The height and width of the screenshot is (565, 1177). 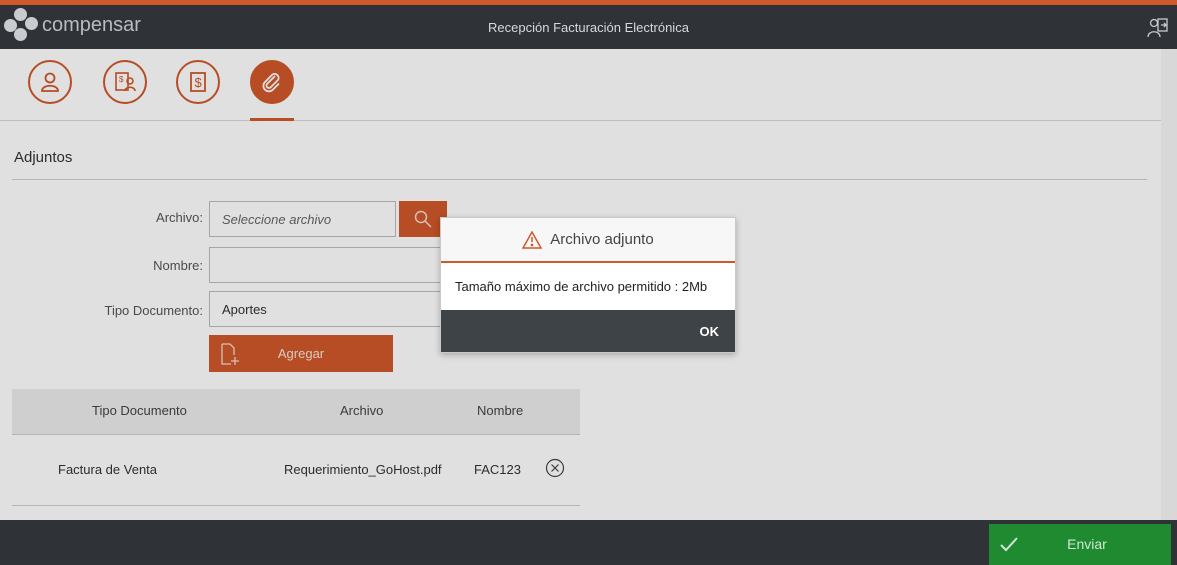 I want to click on user-icon, so click(x=50, y=82).